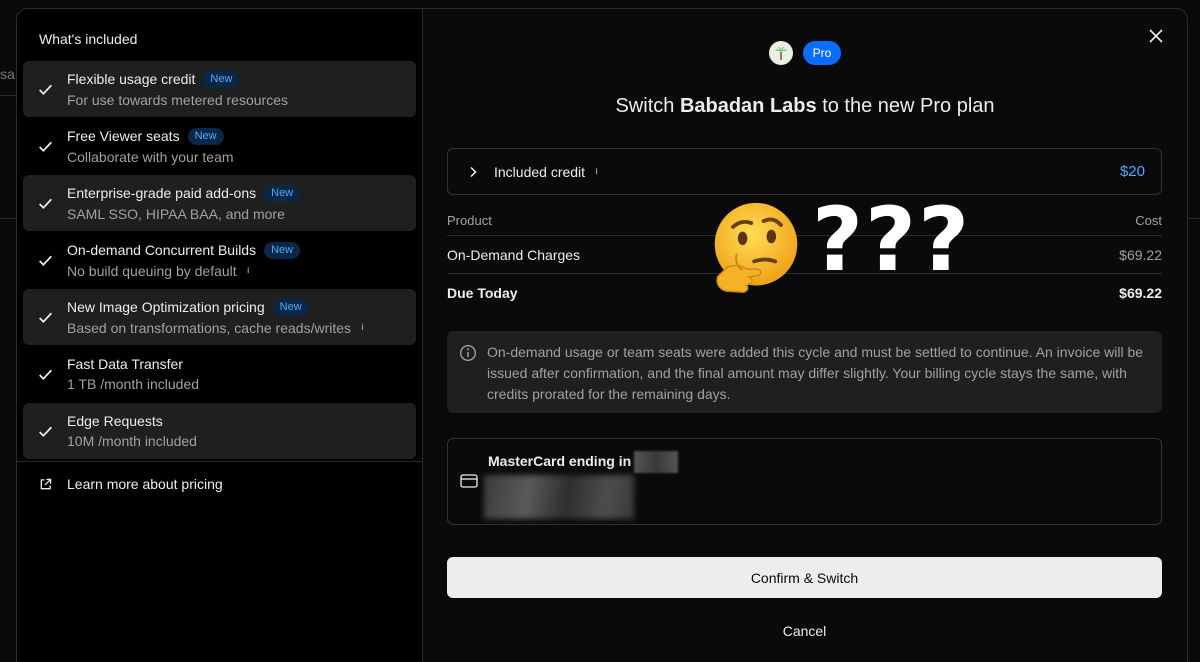 The height and width of the screenshot is (662, 1200). I want to click on product-name: On-Demand Charges, so click(514, 254).